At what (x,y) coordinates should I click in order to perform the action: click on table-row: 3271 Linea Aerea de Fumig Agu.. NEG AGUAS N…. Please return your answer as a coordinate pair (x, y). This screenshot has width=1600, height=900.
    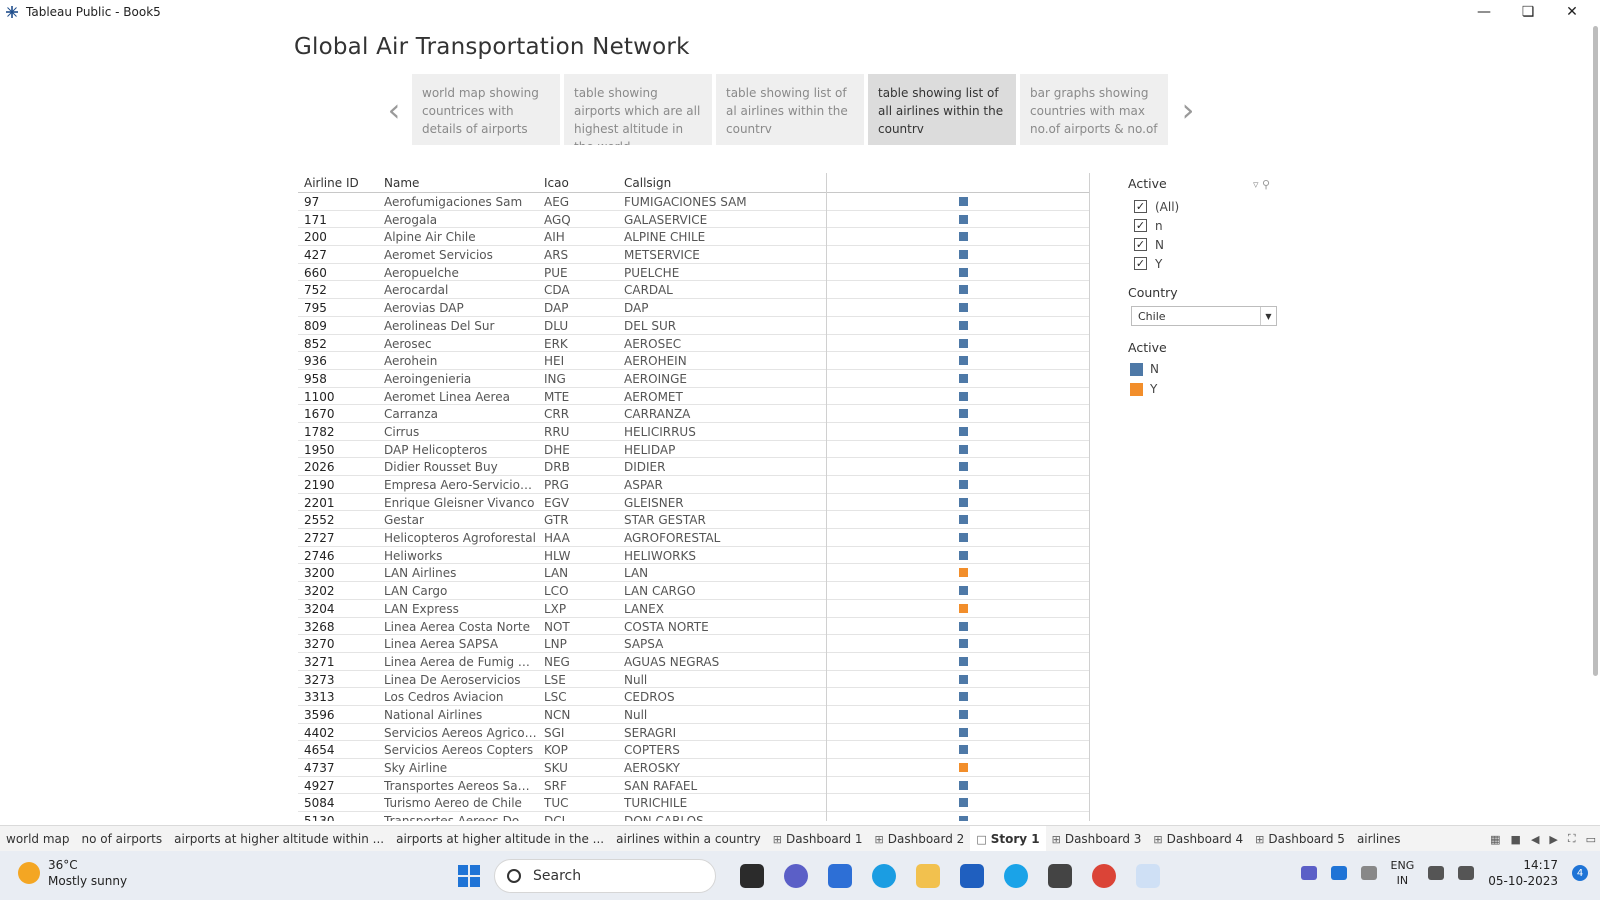
    Looking at the image, I should click on (694, 662).